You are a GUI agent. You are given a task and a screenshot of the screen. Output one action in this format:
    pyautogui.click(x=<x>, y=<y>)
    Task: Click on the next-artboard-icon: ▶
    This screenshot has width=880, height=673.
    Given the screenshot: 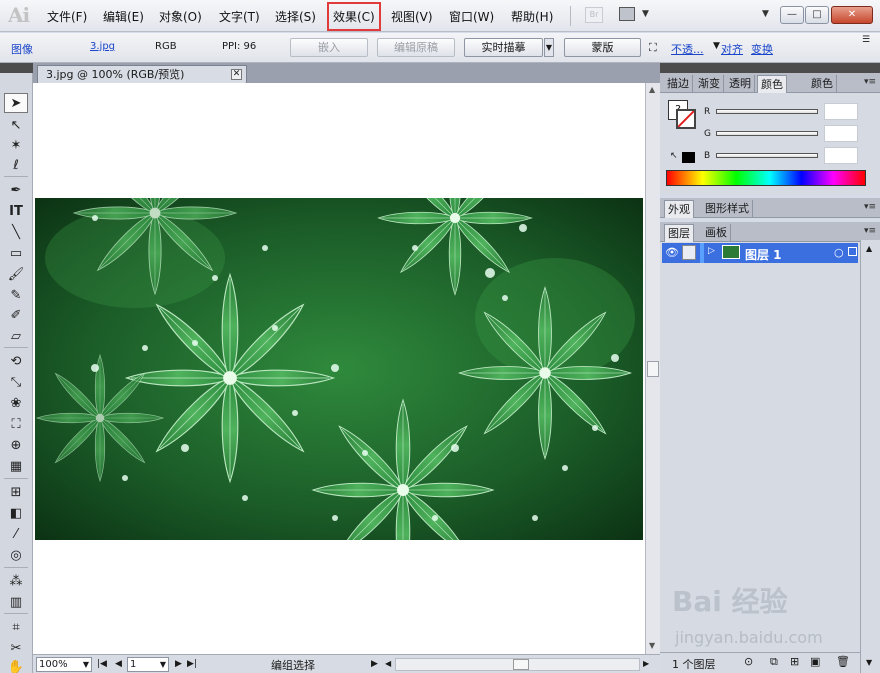 What is the action you would take?
    pyautogui.click(x=178, y=664)
    